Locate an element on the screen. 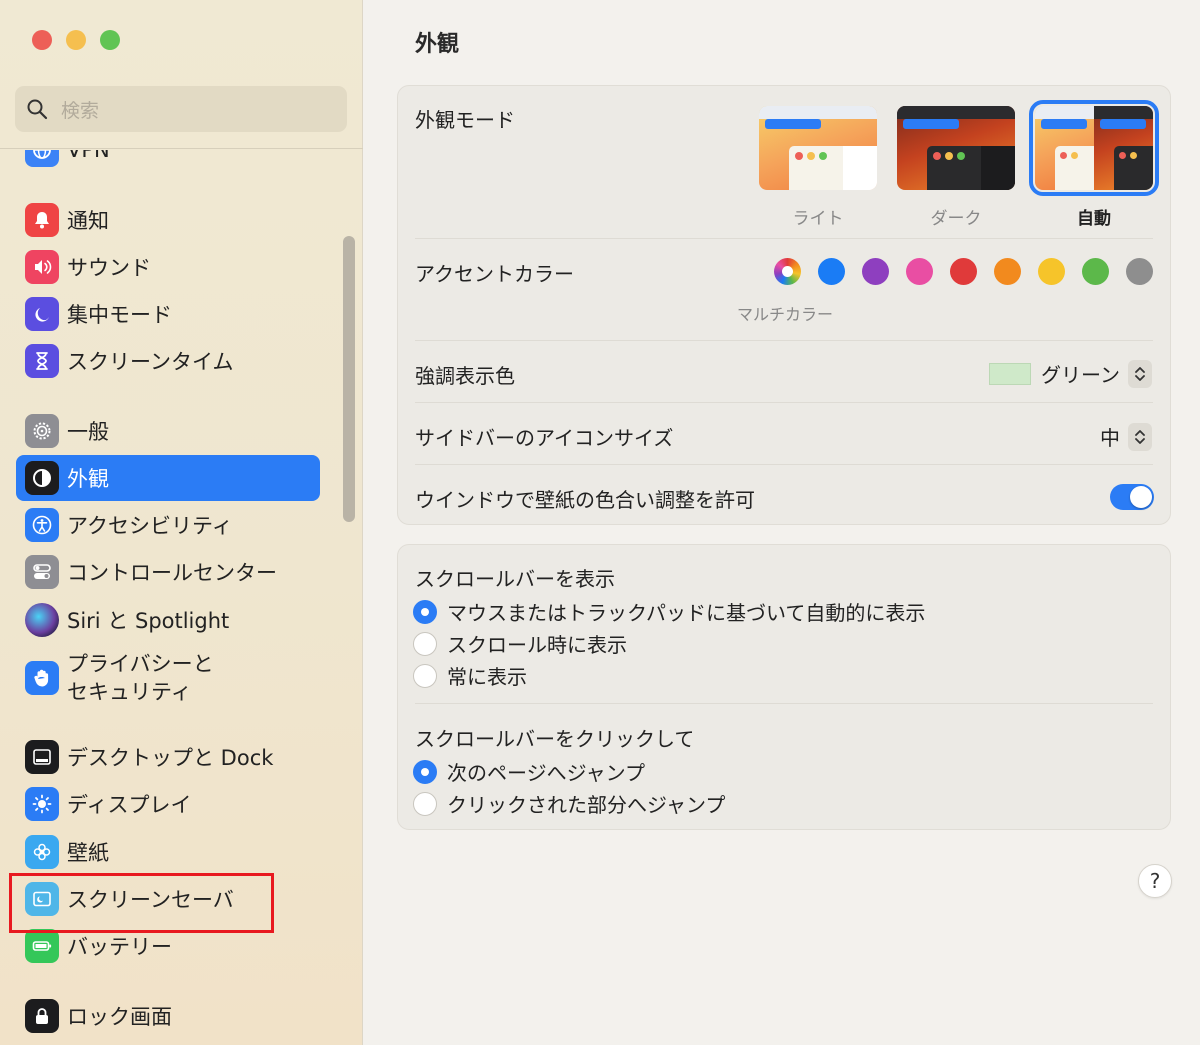 This screenshot has width=1200, height=1045. mode-option-label: ライト is located at coordinates (818, 219).